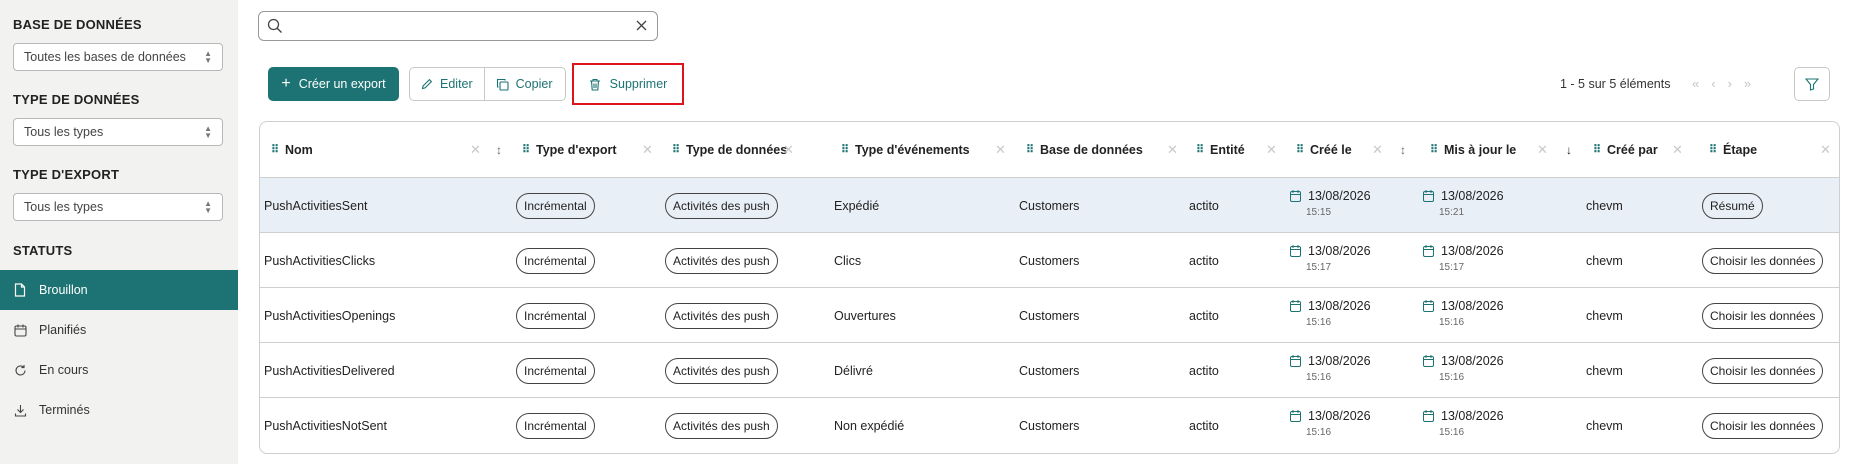 Image resolution: width=1850 pixels, height=464 pixels. What do you see at coordinates (118, 207) in the screenshot?
I see `exporttype-select: Tous les types ▲ ▼` at bounding box center [118, 207].